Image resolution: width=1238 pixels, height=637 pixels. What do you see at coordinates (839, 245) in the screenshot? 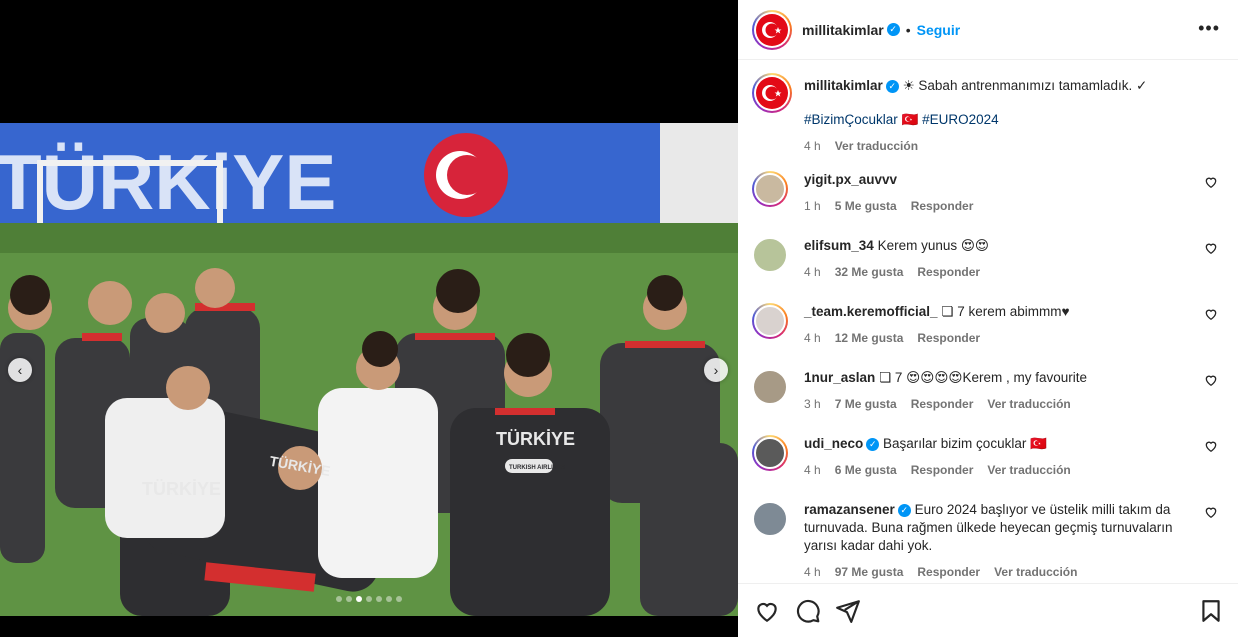
I see `comment-username: elifsum_34` at bounding box center [839, 245].